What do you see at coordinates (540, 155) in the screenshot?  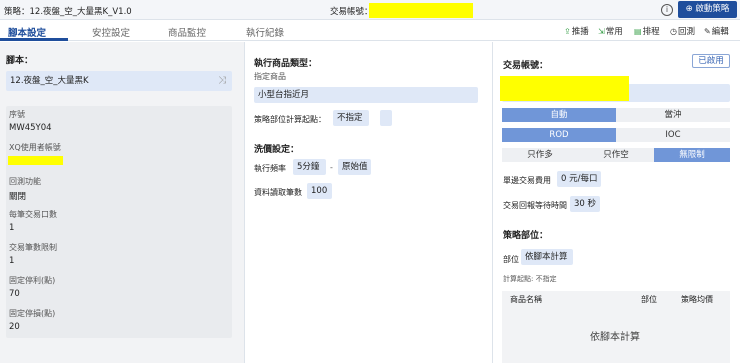 I see `direction-long: 只作多` at bounding box center [540, 155].